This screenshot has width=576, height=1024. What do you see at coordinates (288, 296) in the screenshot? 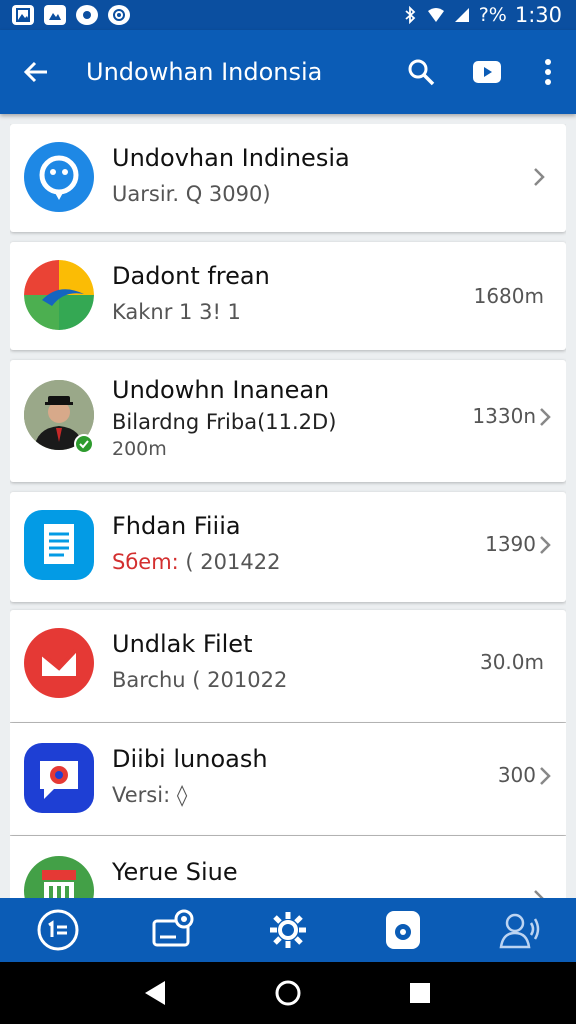
I see `list-item: Dadont frean Kaknr 1 3! 1 1680m` at bounding box center [288, 296].